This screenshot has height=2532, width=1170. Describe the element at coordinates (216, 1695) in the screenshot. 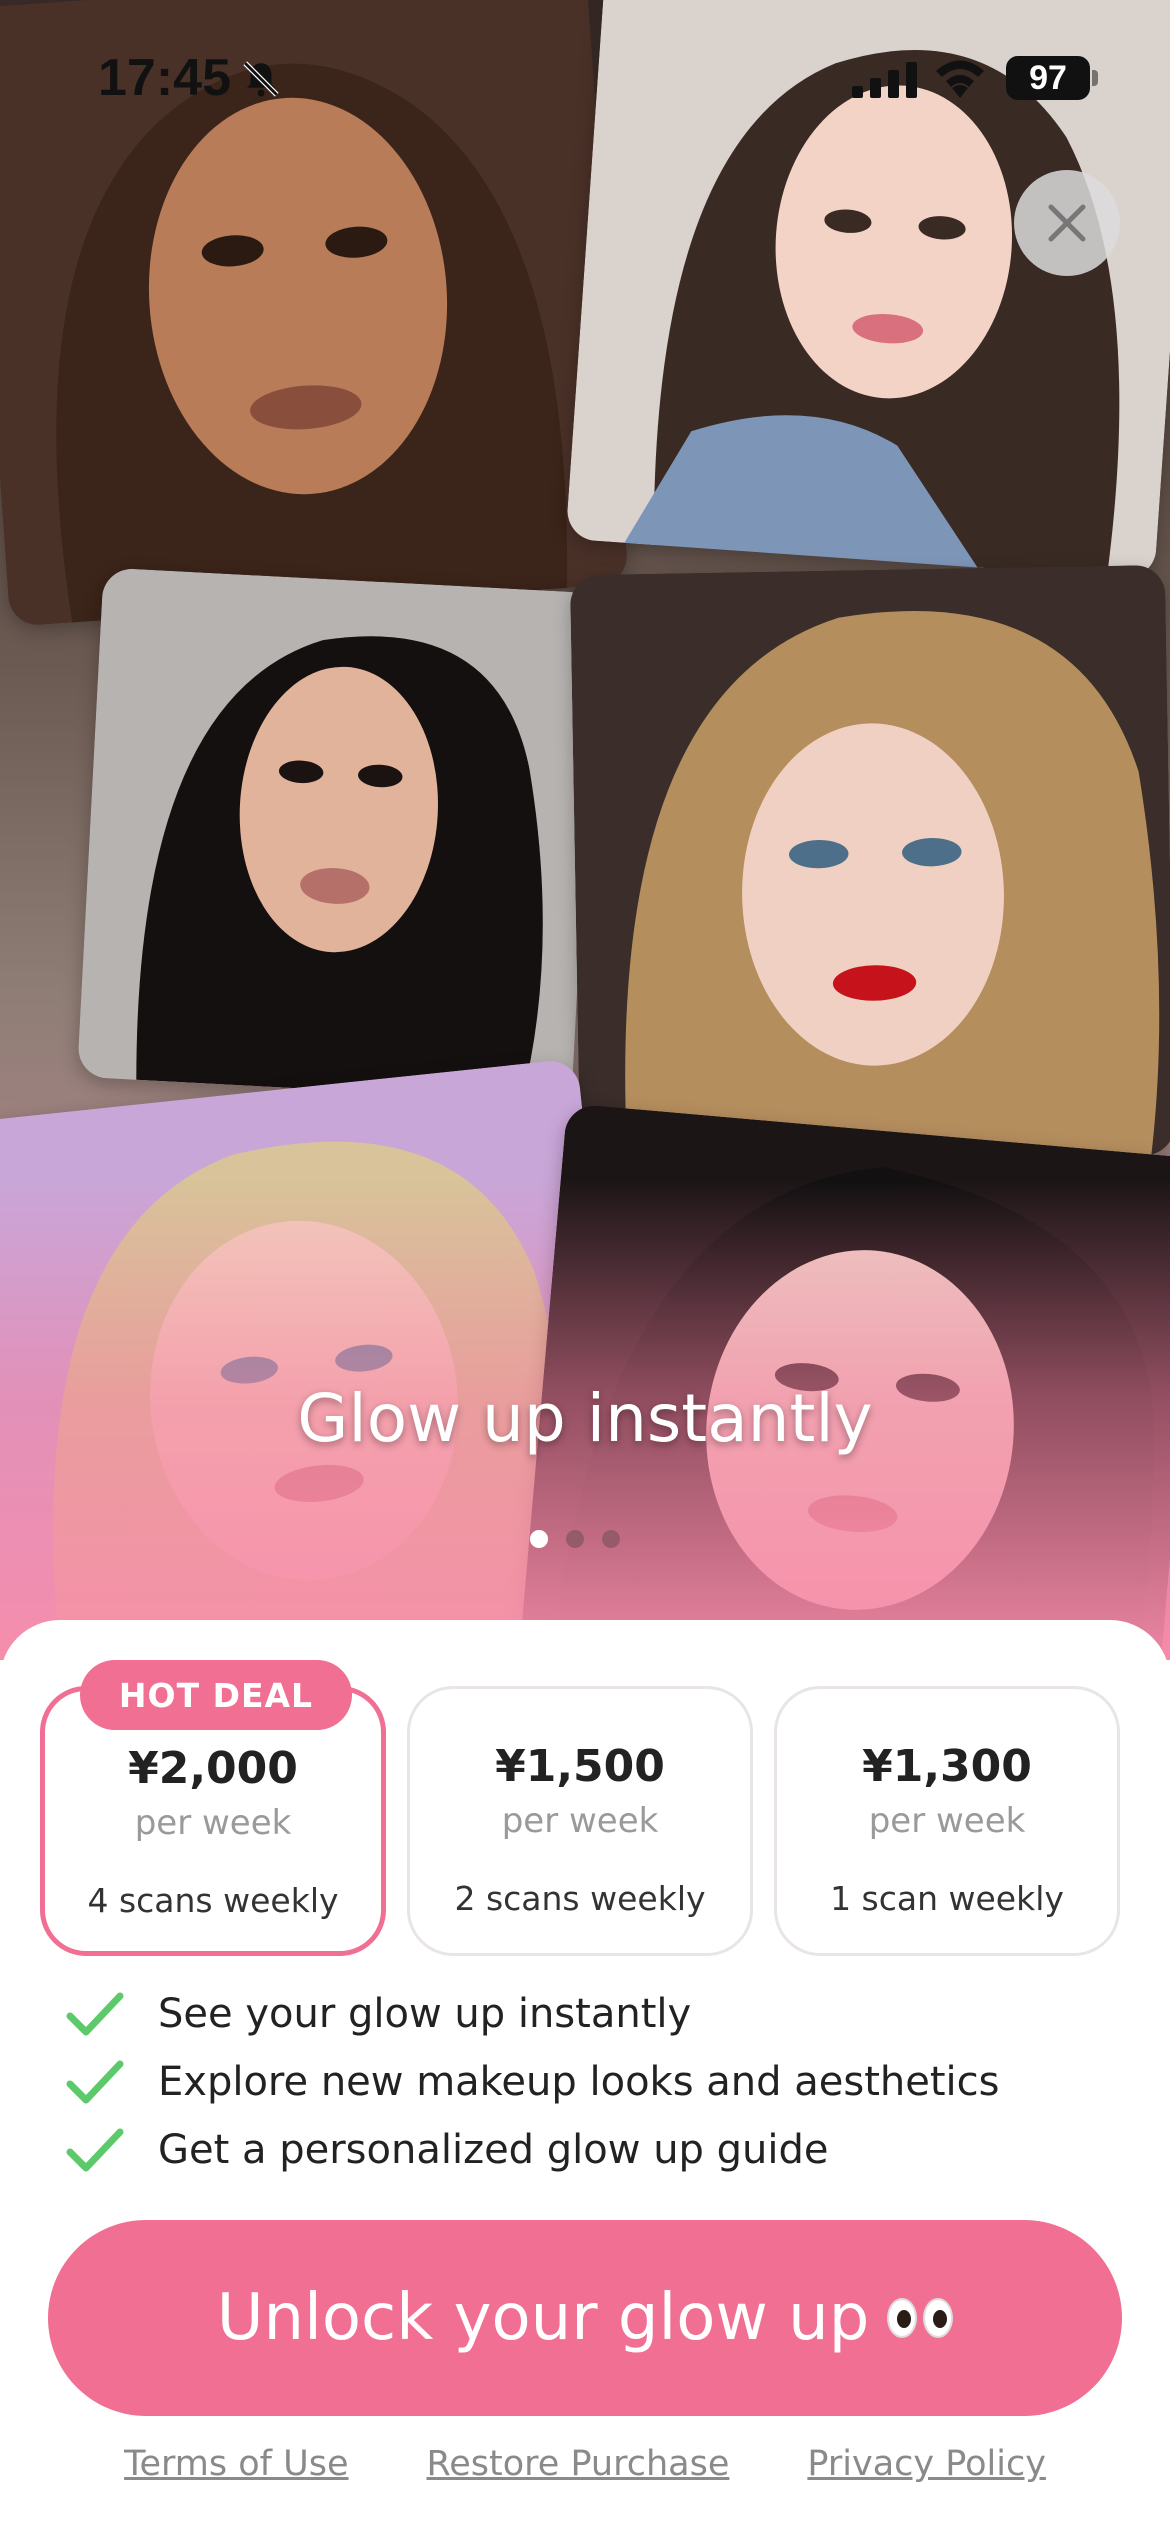

I see `hot-deal-badge: HOT DEAL` at that location.